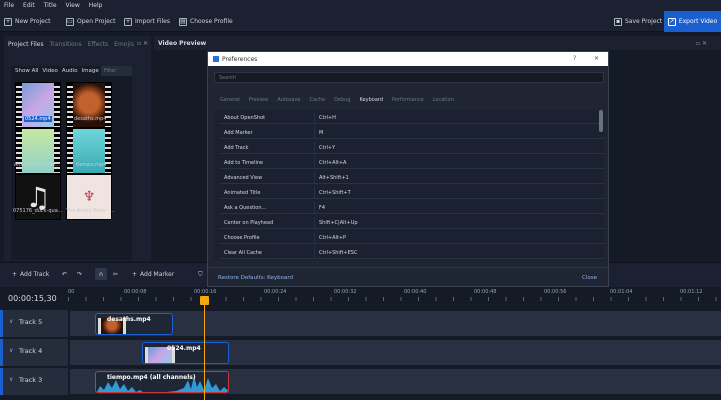  I want to click on track-row: ∨ Track 5 desaths.mp4, so click(360, 323).